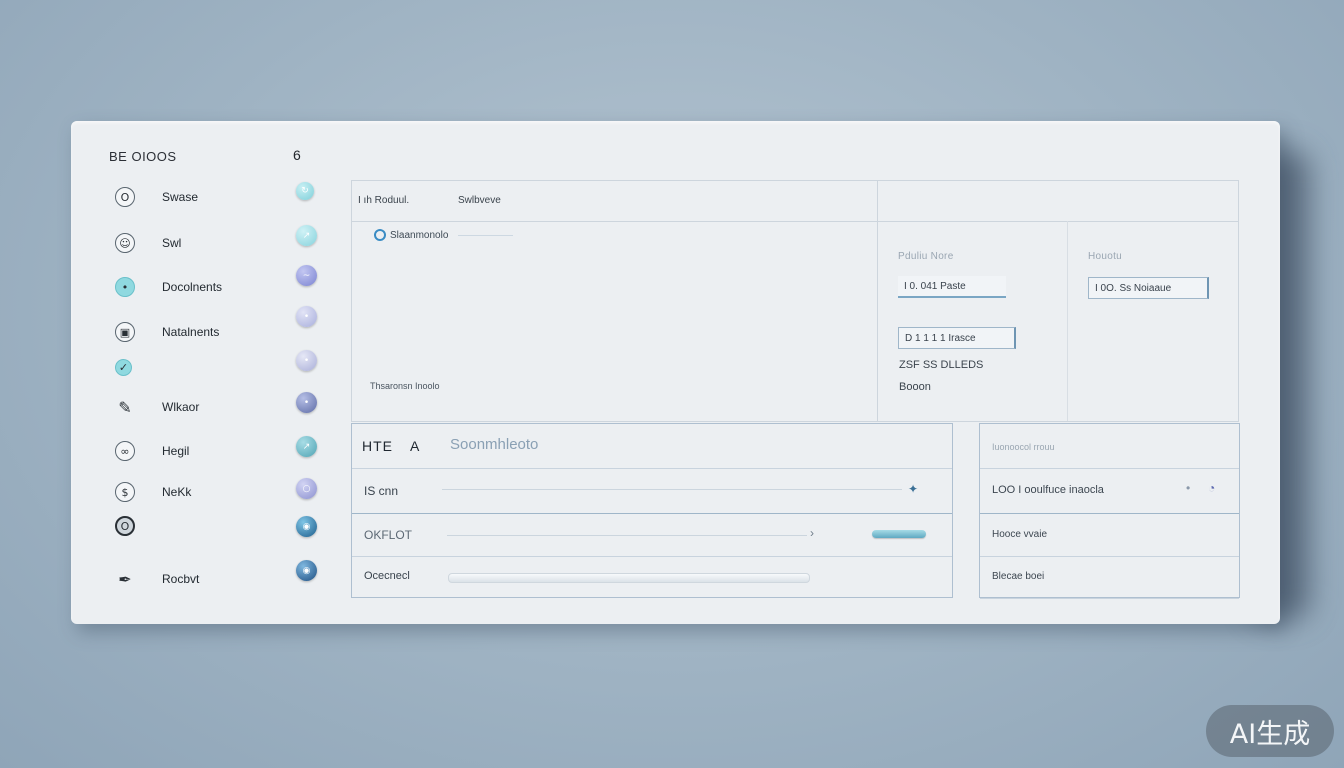 The height and width of the screenshot is (768, 1344). What do you see at coordinates (125, 579) in the screenshot?
I see `pen-icon: ✒` at bounding box center [125, 579].